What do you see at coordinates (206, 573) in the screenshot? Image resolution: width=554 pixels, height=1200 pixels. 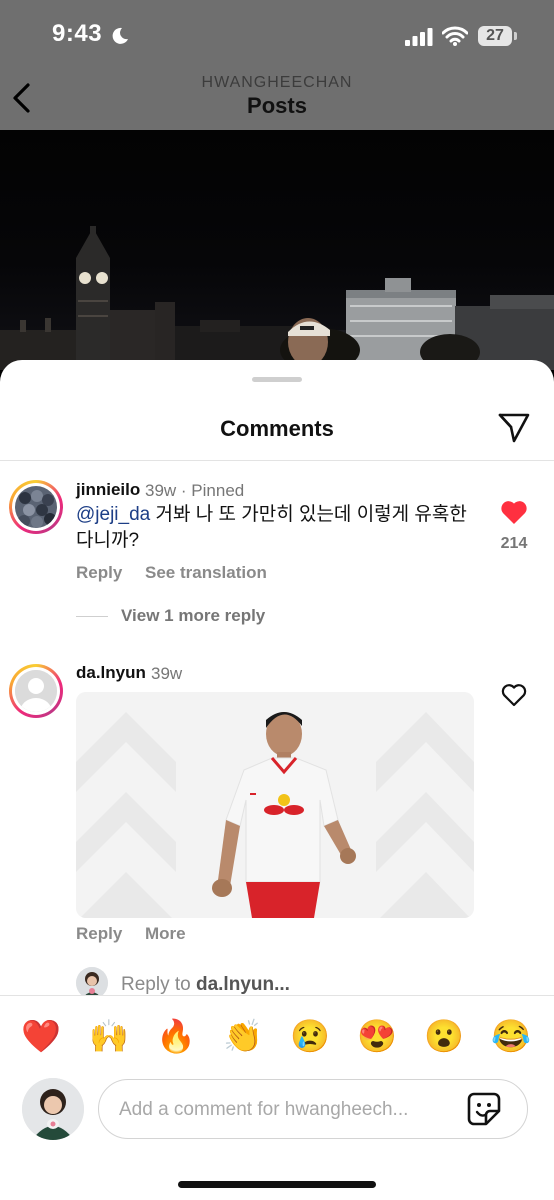 I see `see-translation-button: See translation` at bounding box center [206, 573].